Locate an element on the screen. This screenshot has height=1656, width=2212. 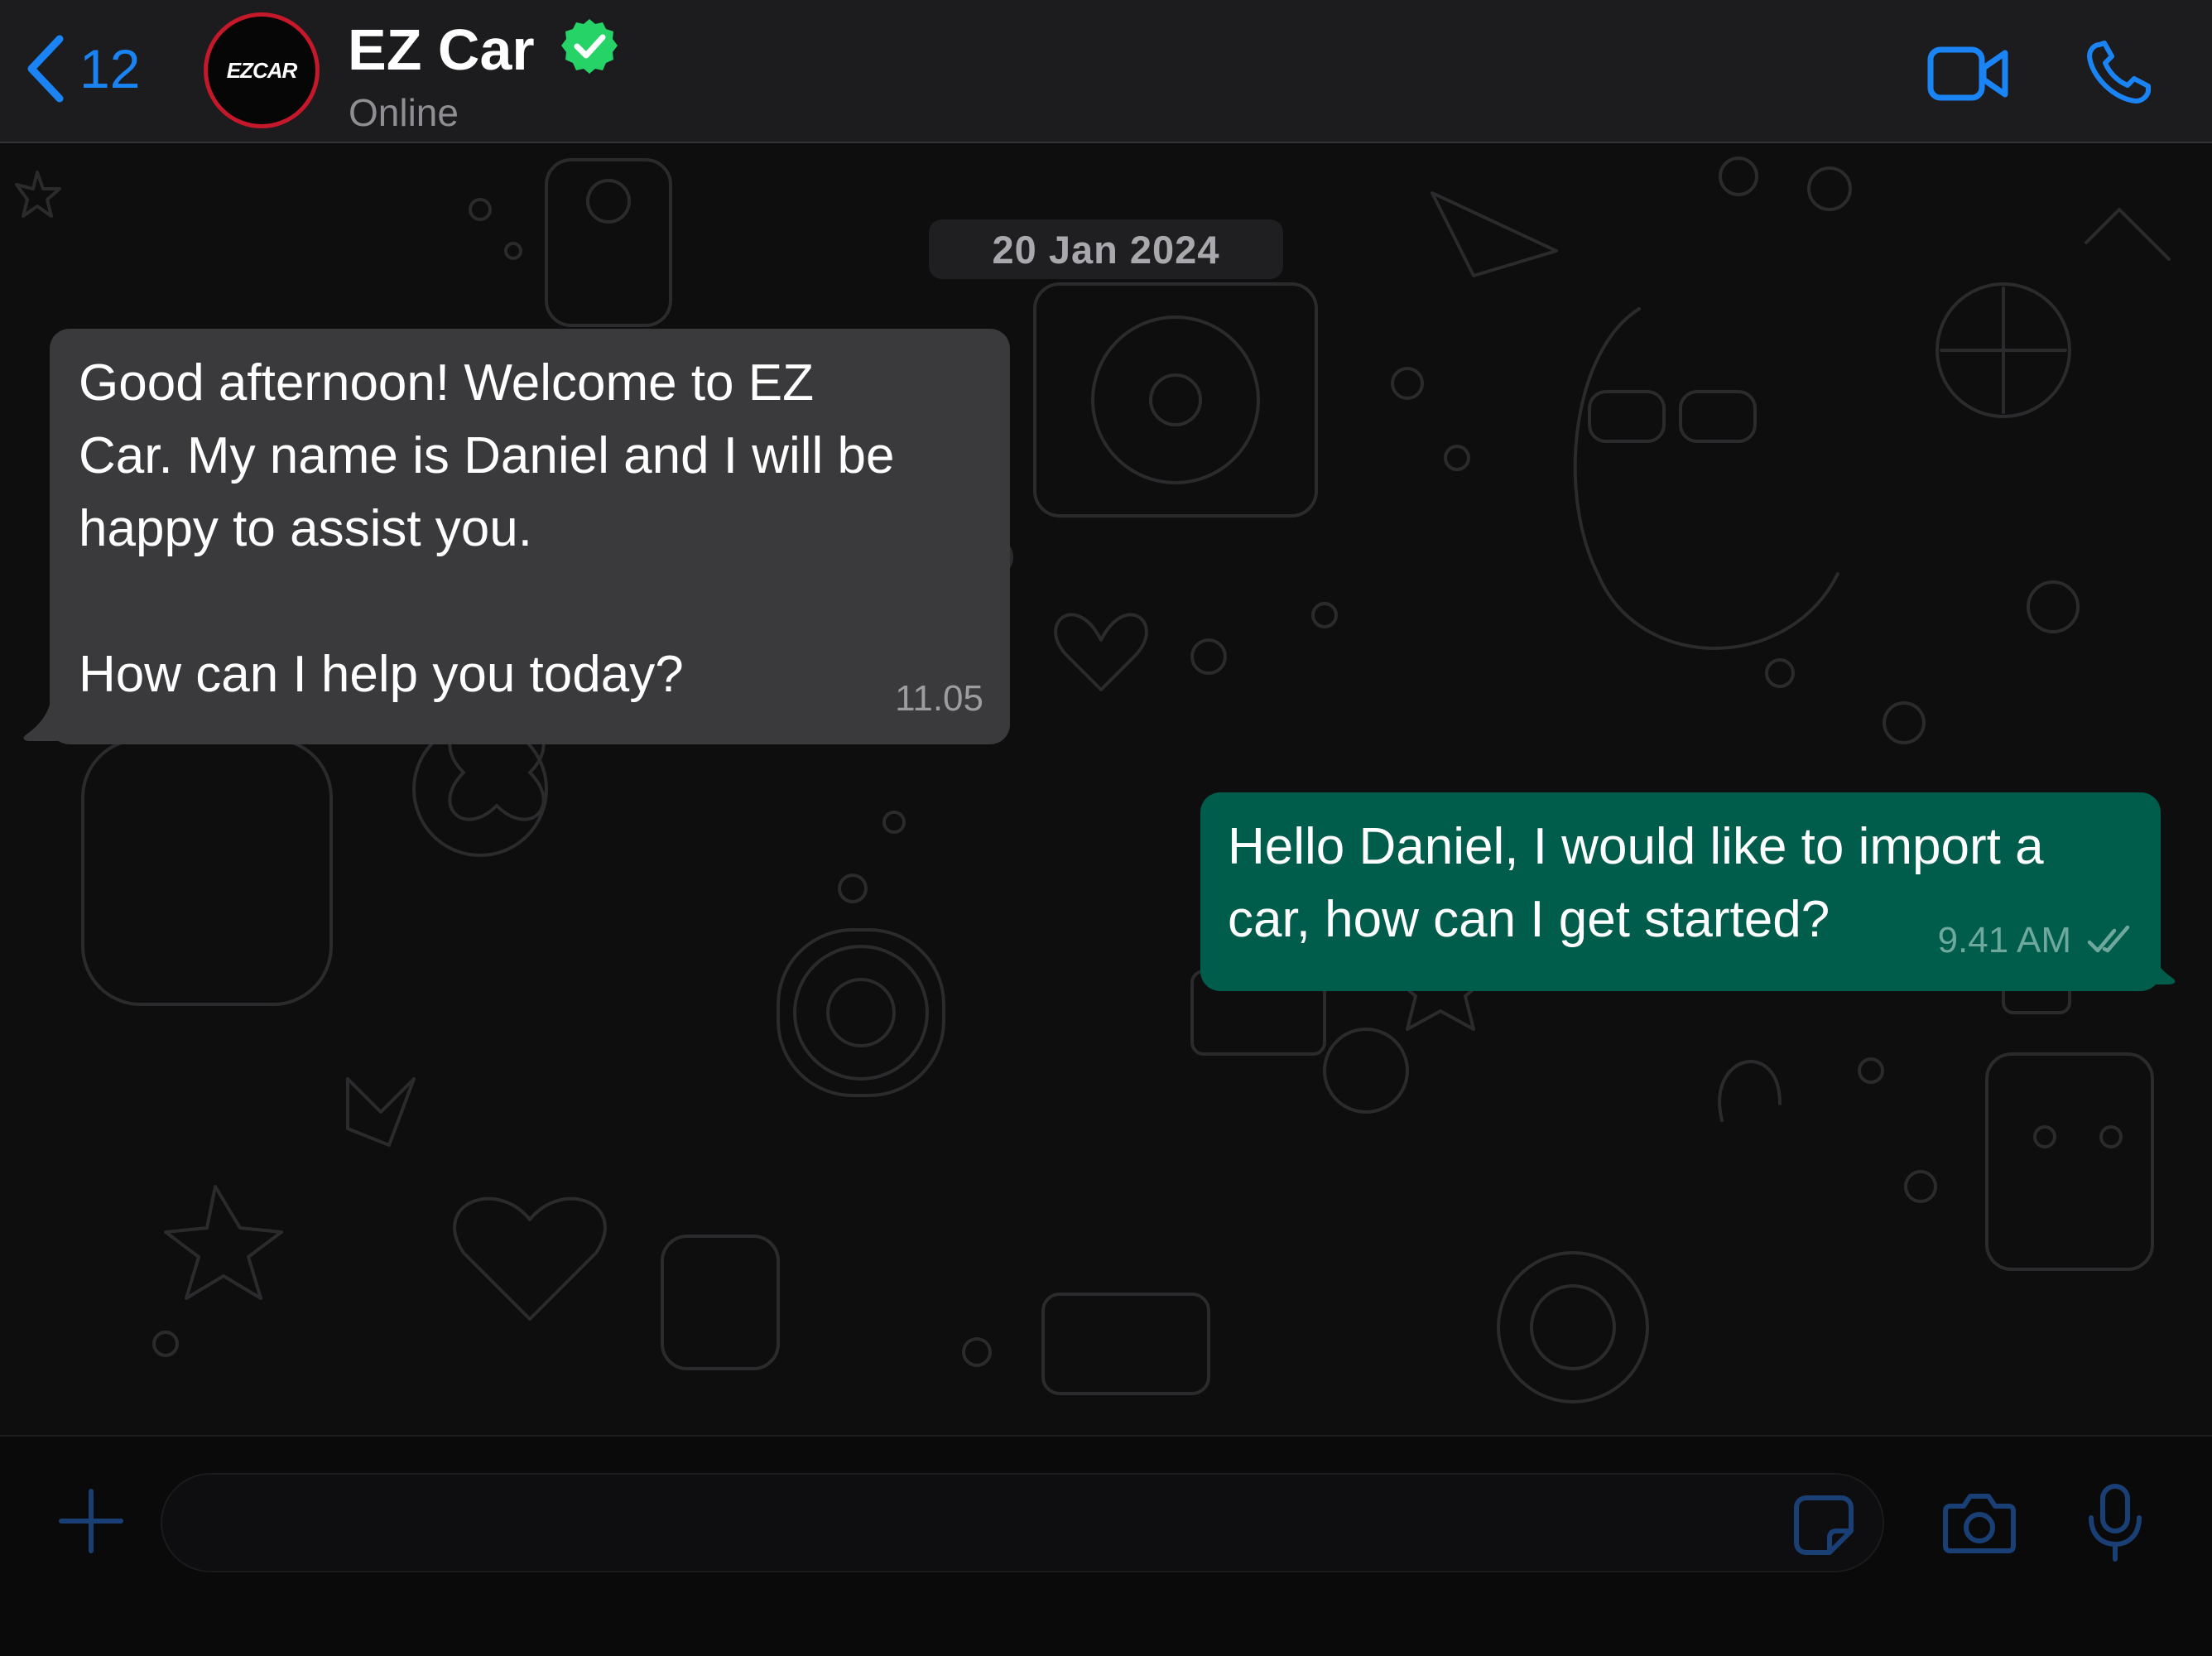
video-call-icon is located at coordinates (1968, 75).